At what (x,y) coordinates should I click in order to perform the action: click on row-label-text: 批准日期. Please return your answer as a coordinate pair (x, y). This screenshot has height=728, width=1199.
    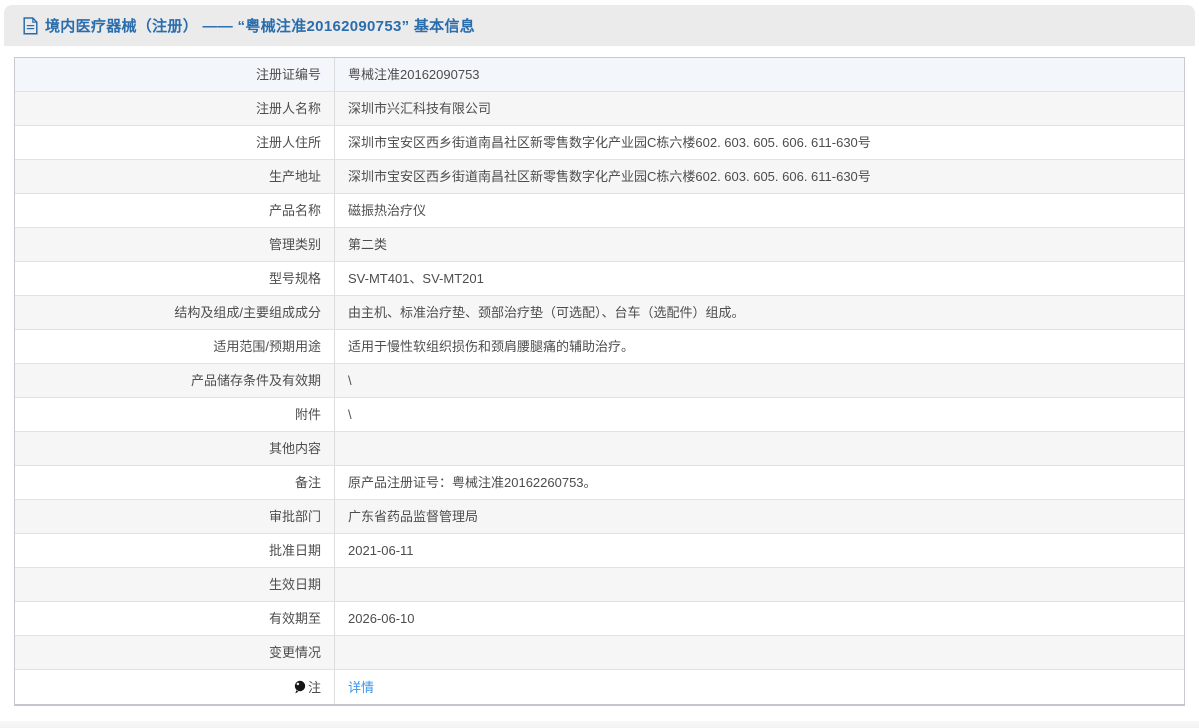
    Looking at the image, I should click on (294, 550).